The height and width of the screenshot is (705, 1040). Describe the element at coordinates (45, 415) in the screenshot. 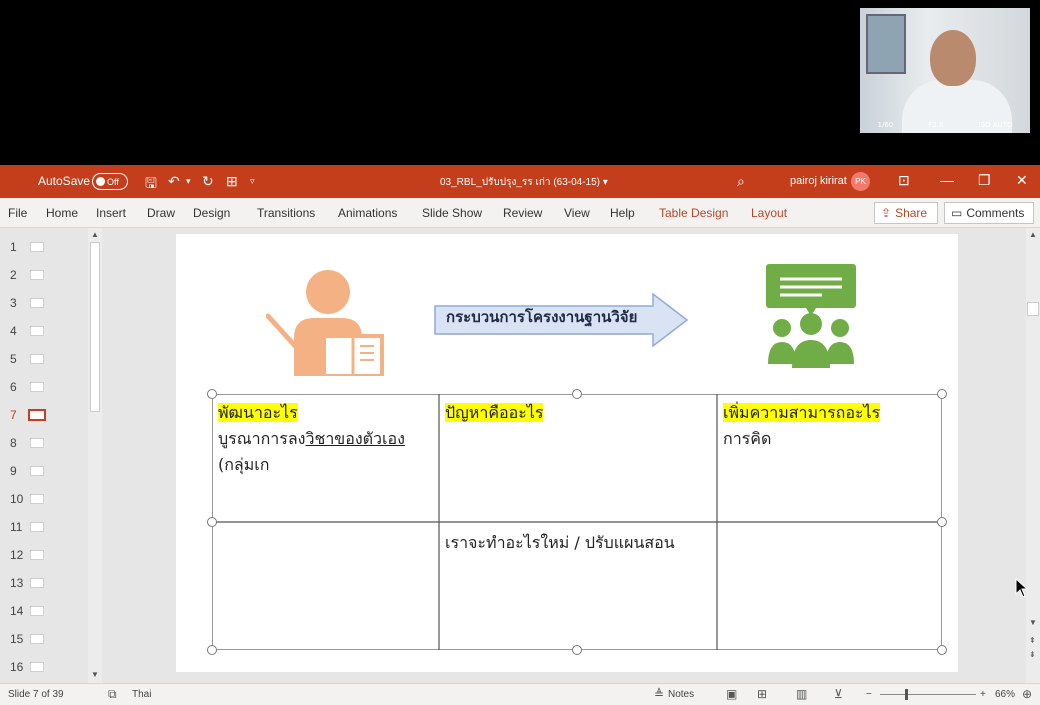

I see `slide-thumbnail-active: 7` at that location.